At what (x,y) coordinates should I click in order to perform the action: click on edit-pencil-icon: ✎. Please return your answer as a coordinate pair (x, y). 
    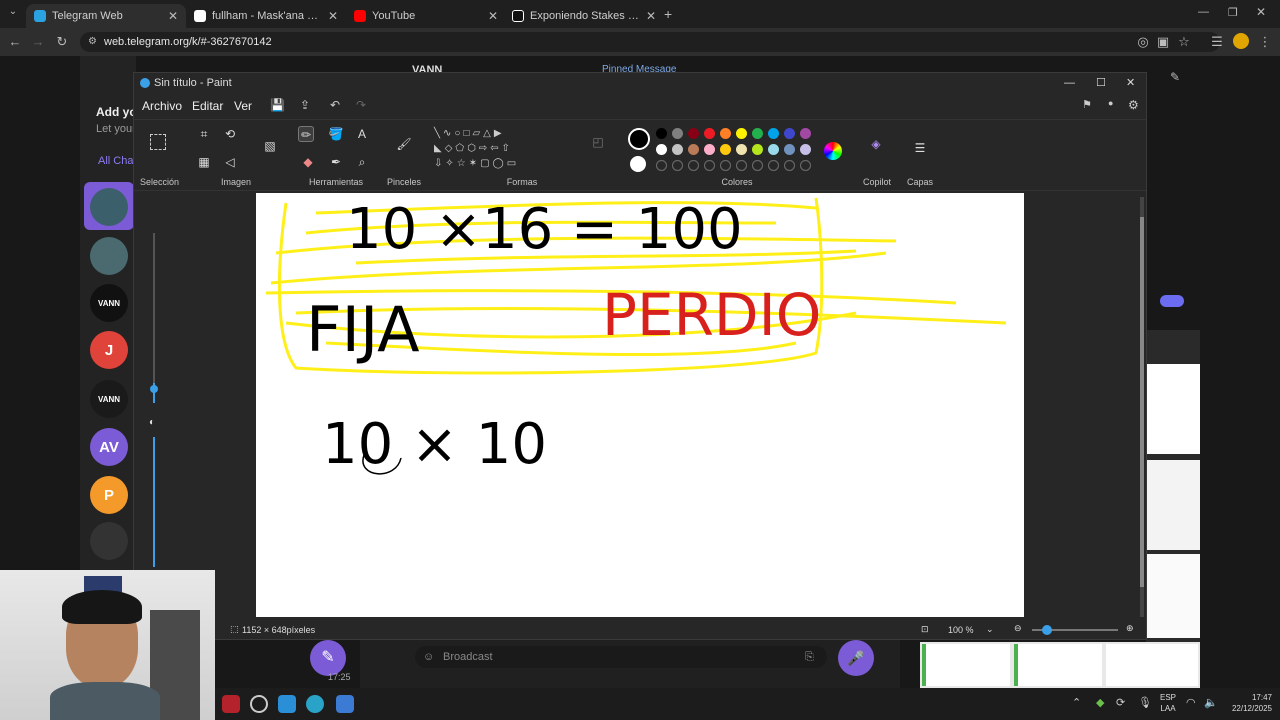
    Looking at the image, I should click on (1175, 77).